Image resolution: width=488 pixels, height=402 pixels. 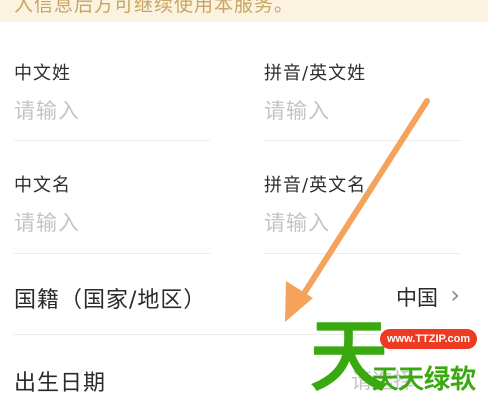 I want to click on watermark-url: www.TTZIP.com, so click(x=429, y=339).